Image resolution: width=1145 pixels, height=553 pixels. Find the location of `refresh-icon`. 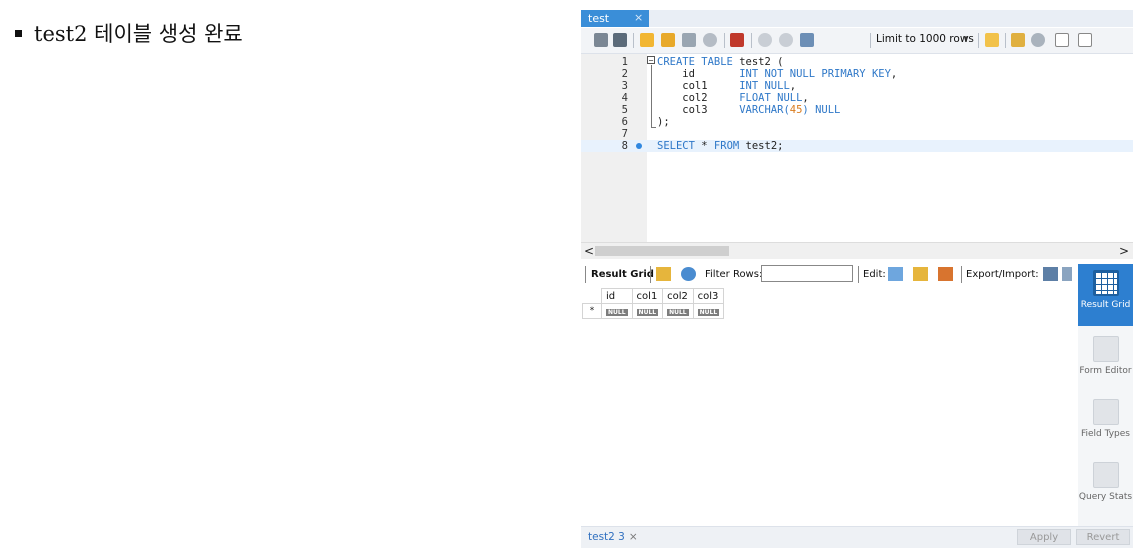

refresh-icon is located at coordinates (688, 274).